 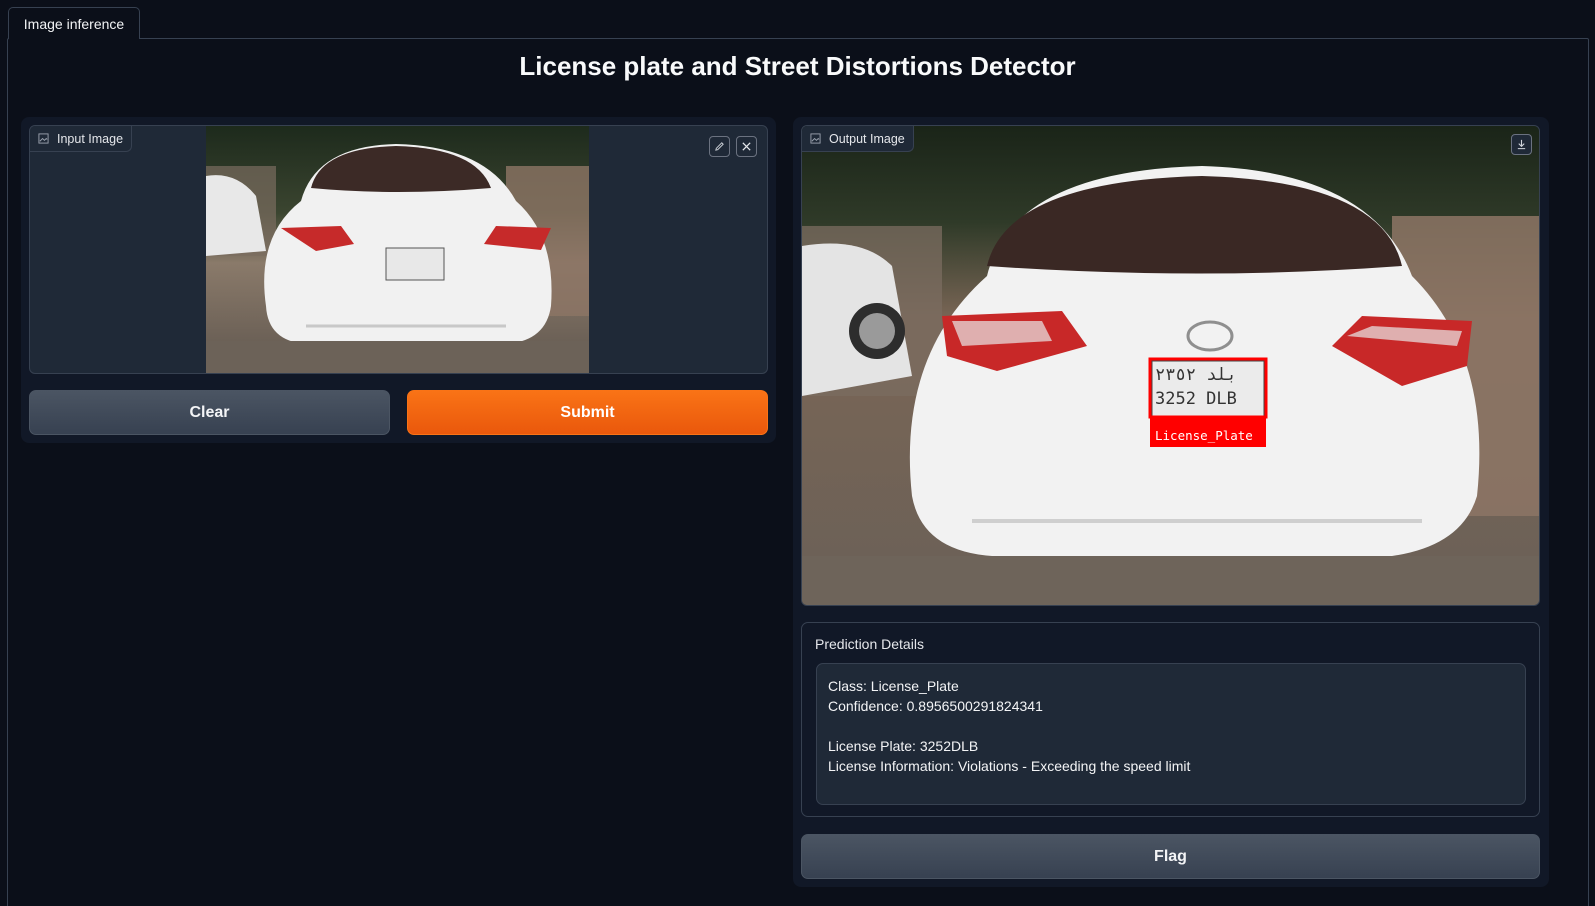 What do you see at coordinates (903, 746) in the screenshot?
I see `prediction-line: License Plate: 3252DLB` at bounding box center [903, 746].